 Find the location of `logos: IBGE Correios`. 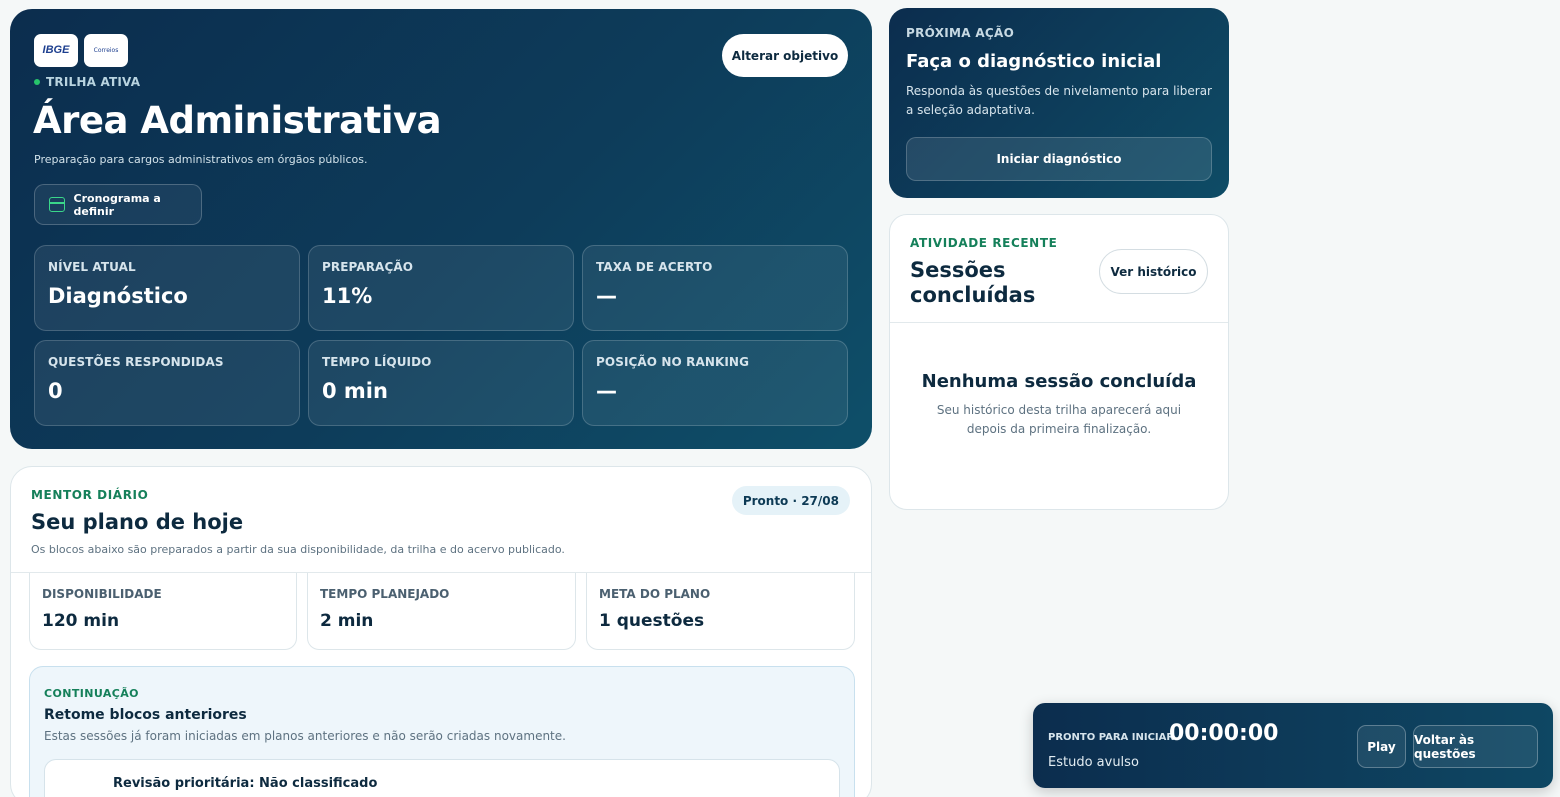

logos: IBGE Correios is located at coordinates (81, 50).